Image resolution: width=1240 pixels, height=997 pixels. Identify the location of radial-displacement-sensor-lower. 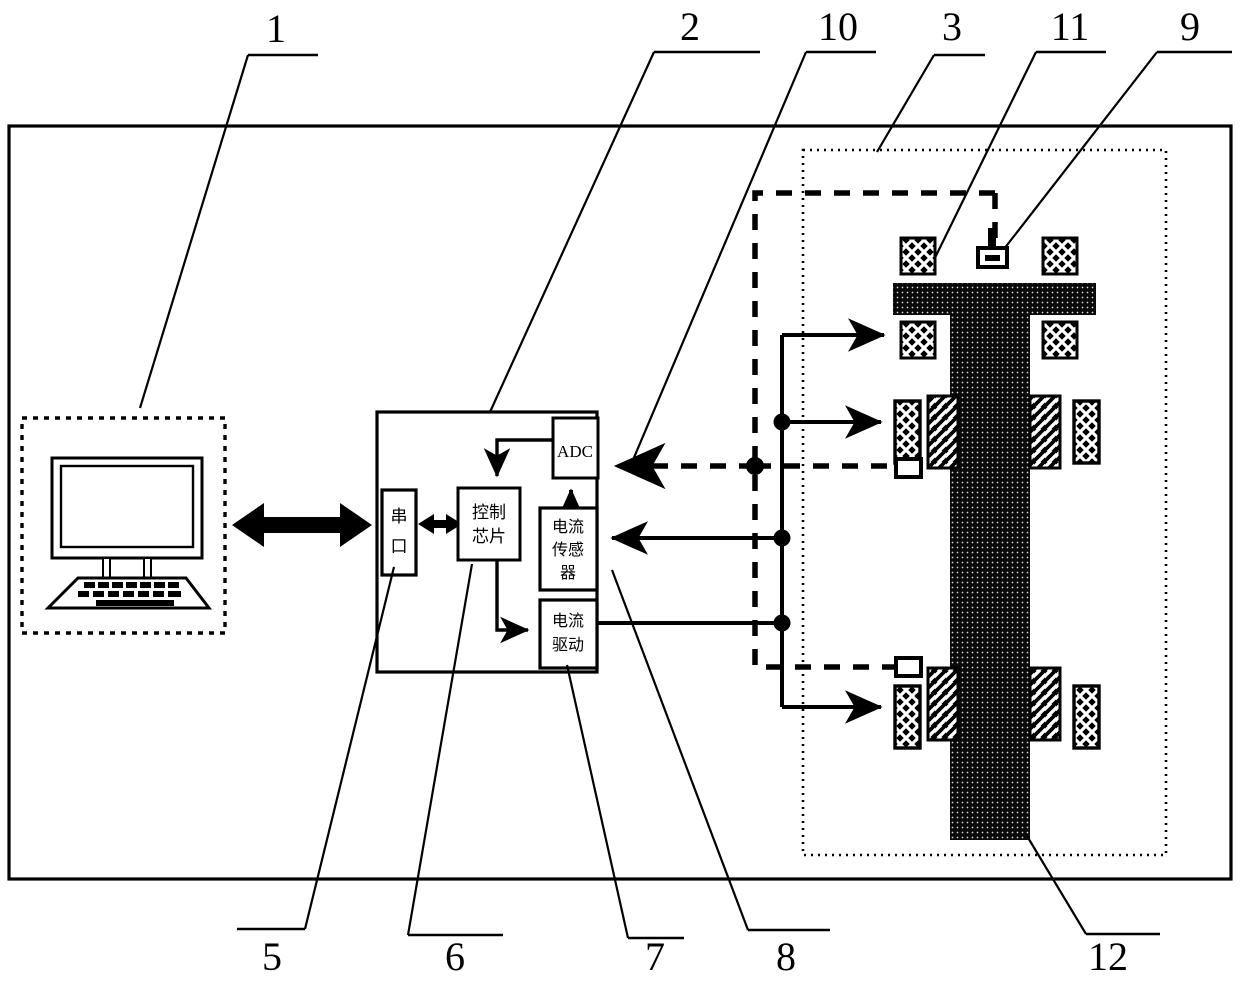
(908, 667).